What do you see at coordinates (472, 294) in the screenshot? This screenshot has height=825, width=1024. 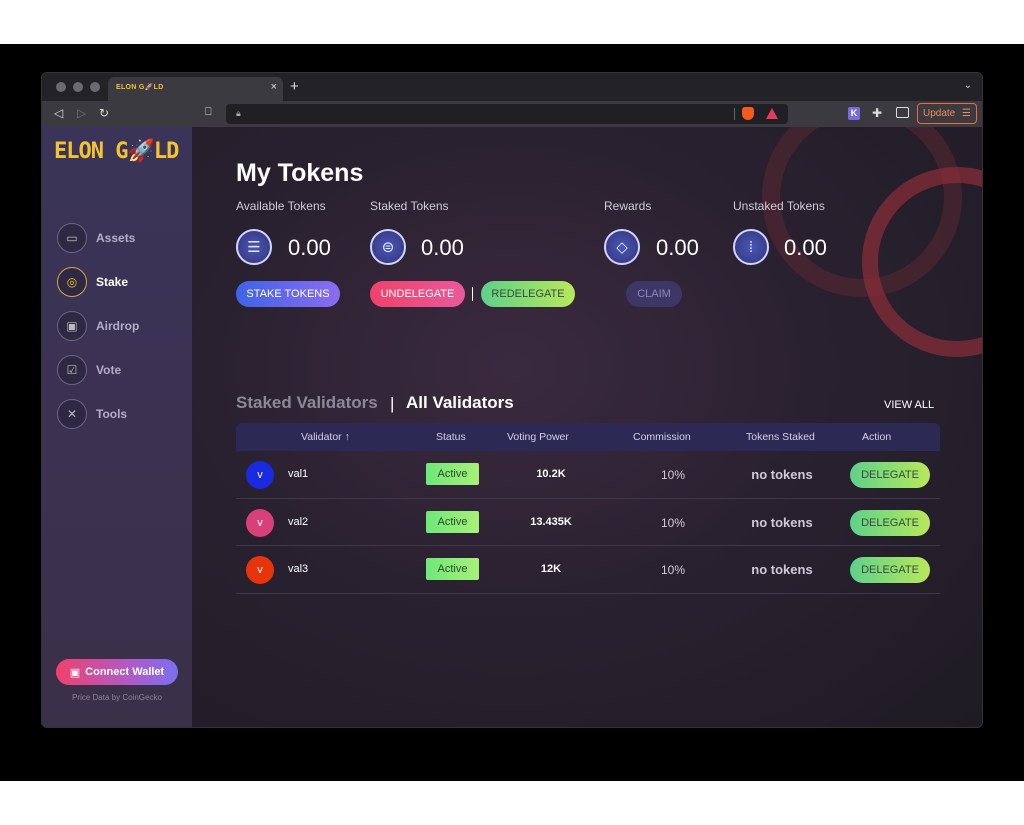 I see `button-divider` at bounding box center [472, 294].